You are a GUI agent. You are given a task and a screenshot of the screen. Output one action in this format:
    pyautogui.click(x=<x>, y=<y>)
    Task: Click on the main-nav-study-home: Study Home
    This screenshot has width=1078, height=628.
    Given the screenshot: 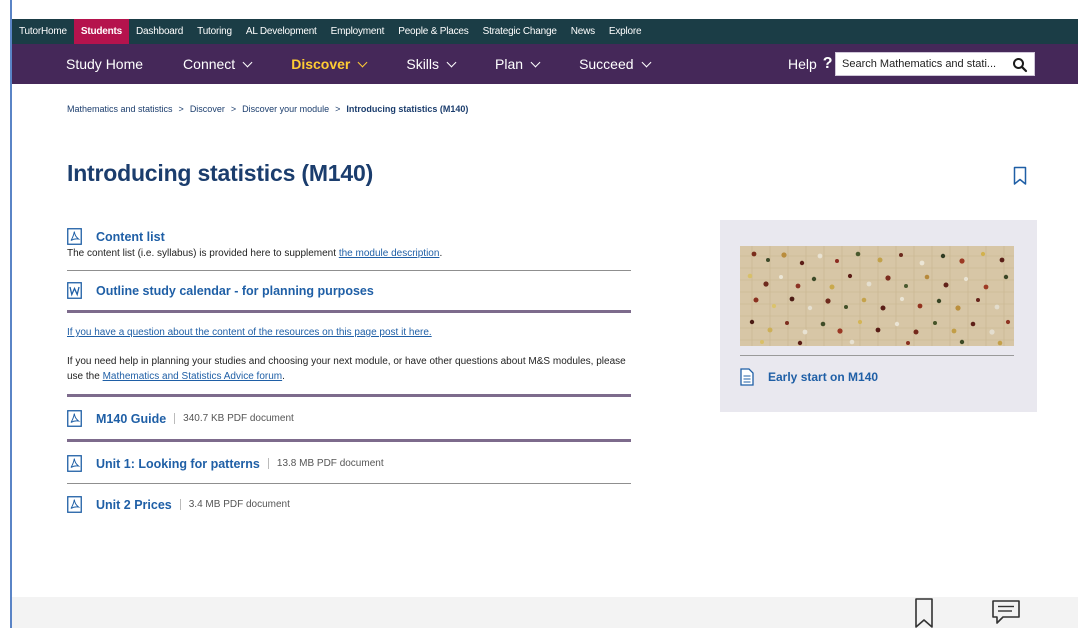 What is the action you would take?
    pyautogui.click(x=104, y=64)
    